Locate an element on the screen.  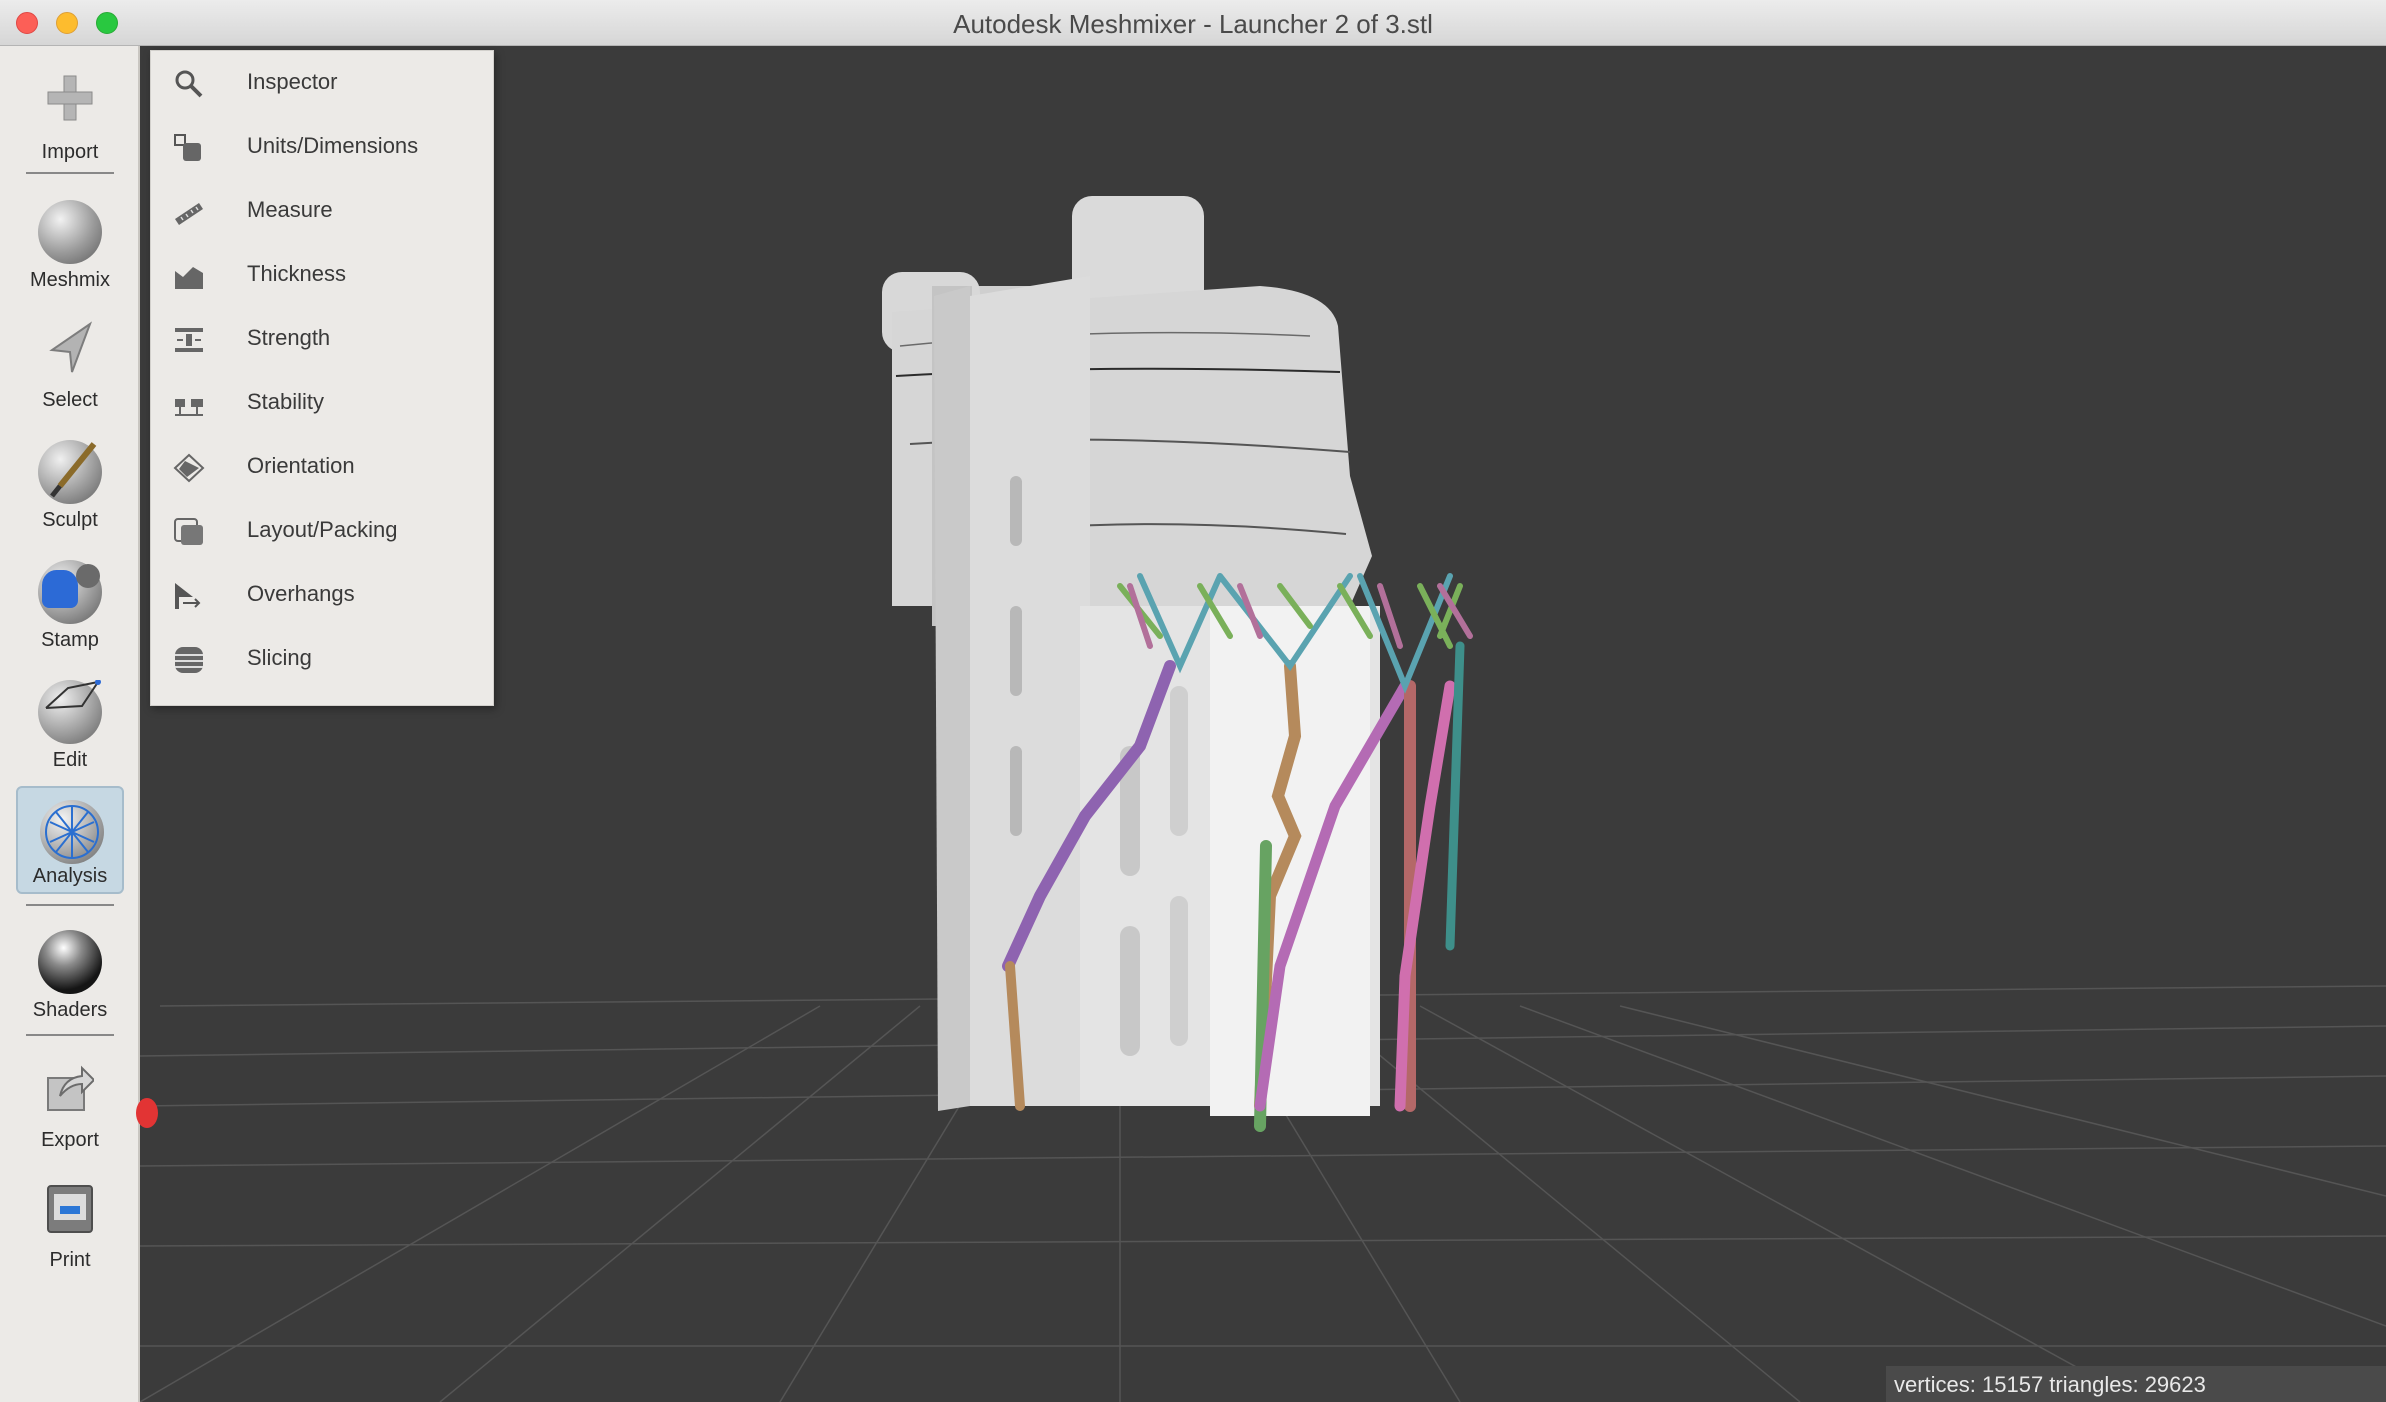
menu-item-inspector: Inspector is located at coordinates (323, 83).